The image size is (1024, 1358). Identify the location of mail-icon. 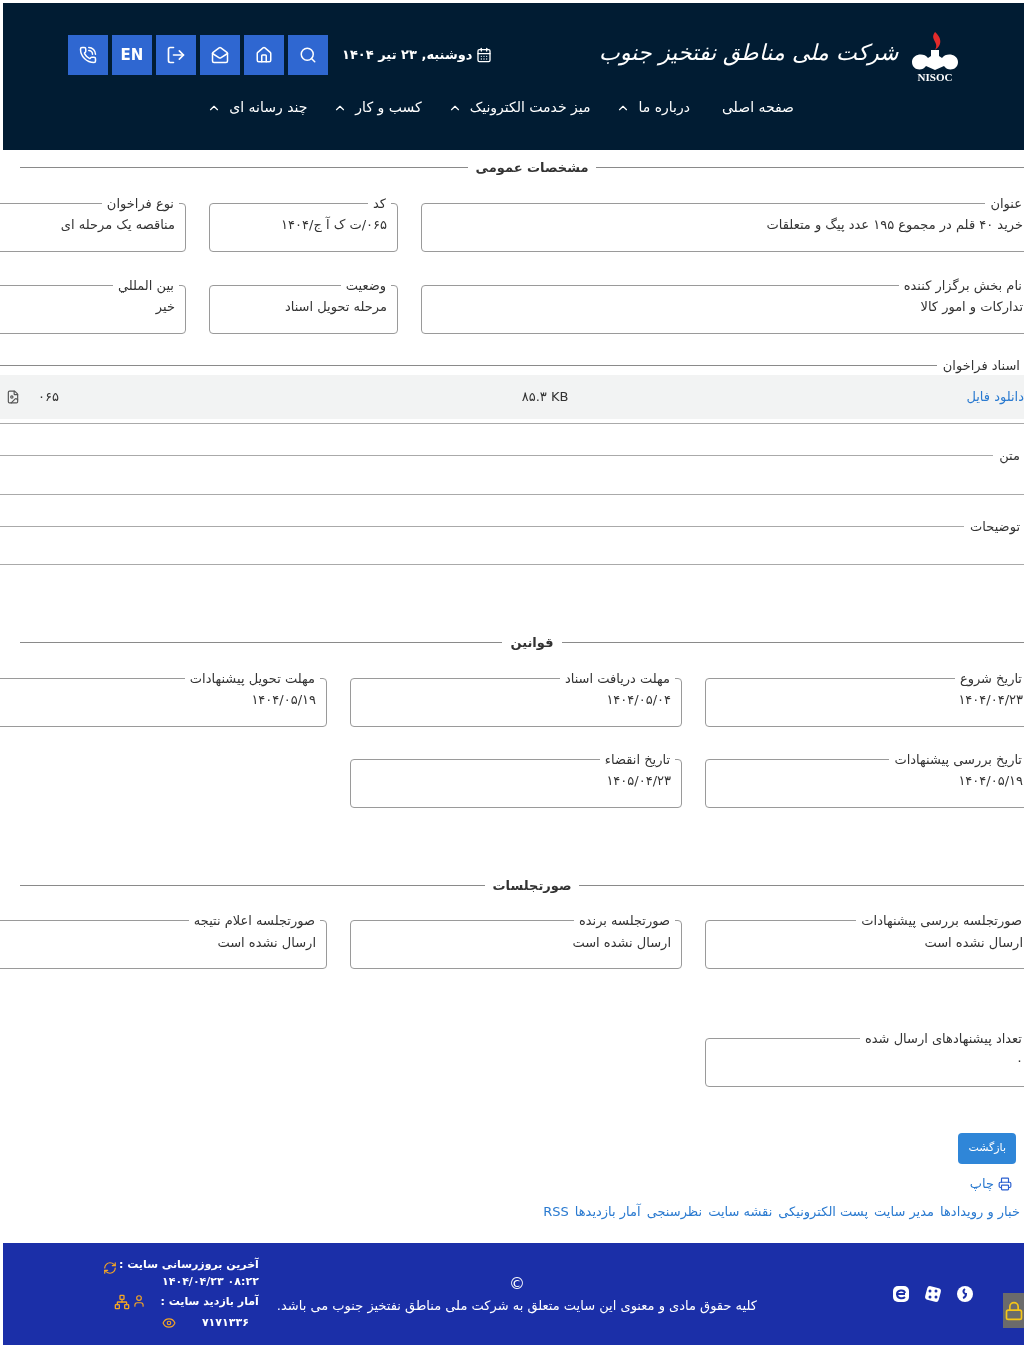
(220, 55).